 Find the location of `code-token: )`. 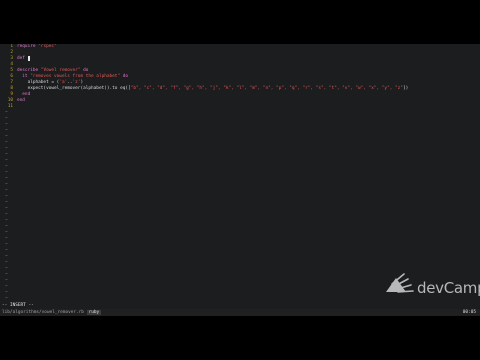

code-token: ) is located at coordinates (82, 82).